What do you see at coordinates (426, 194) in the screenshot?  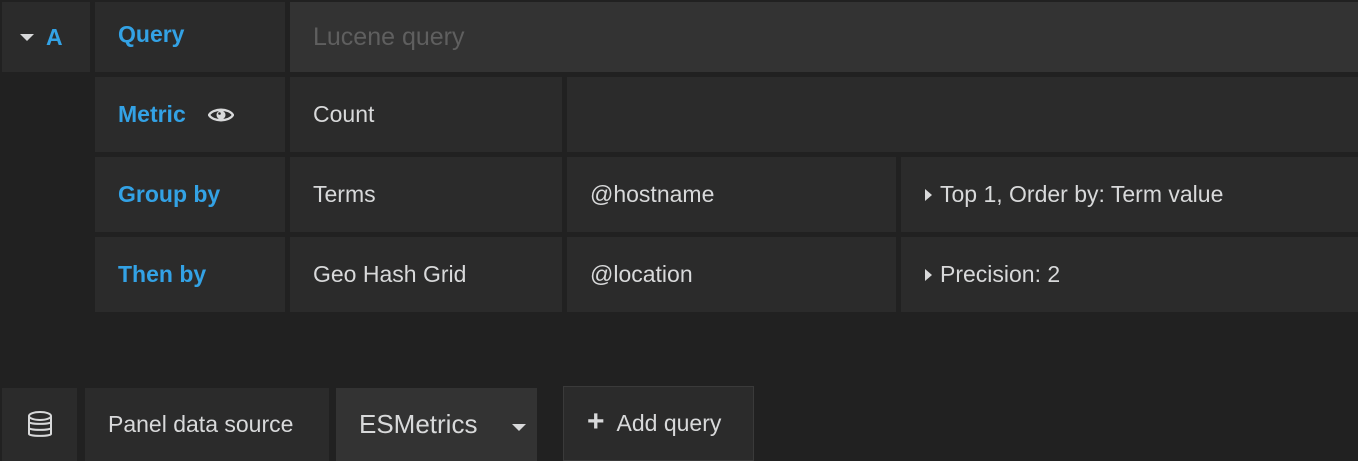 I see `group-by-aggregation-select: Terms` at bounding box center [426, 194].